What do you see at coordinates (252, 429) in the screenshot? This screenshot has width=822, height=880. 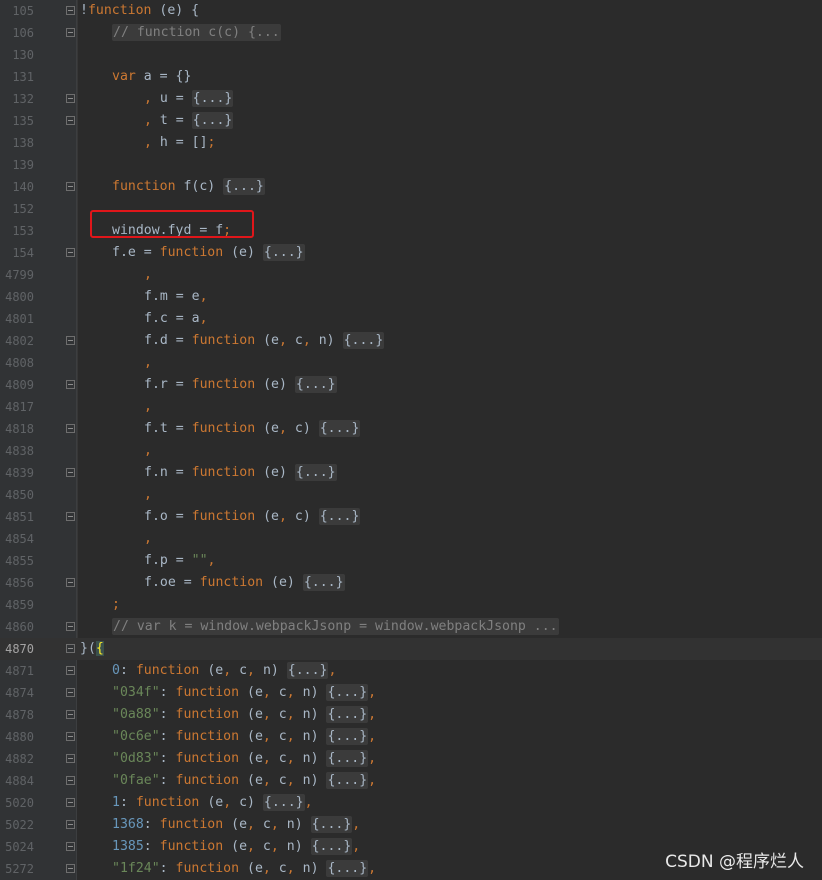 I see `code-text: f.t = function (e, c) {...}` at bounding box center [252, 429].